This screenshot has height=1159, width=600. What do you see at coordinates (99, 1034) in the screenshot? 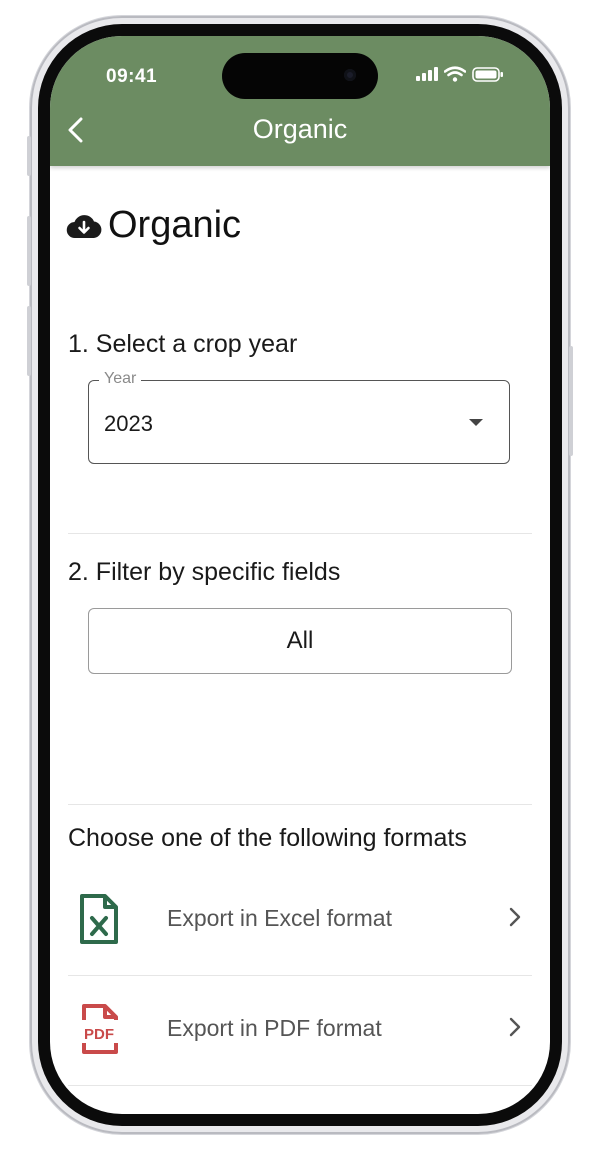
I see `svg-text: PDF` at bounding box center [99, 1034].